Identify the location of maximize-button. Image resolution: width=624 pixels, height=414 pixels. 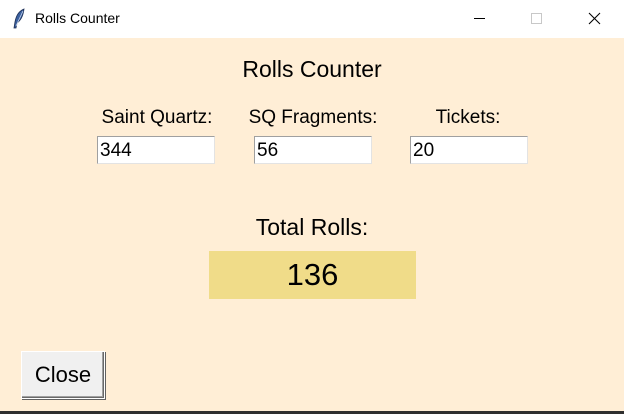
(537, 19).